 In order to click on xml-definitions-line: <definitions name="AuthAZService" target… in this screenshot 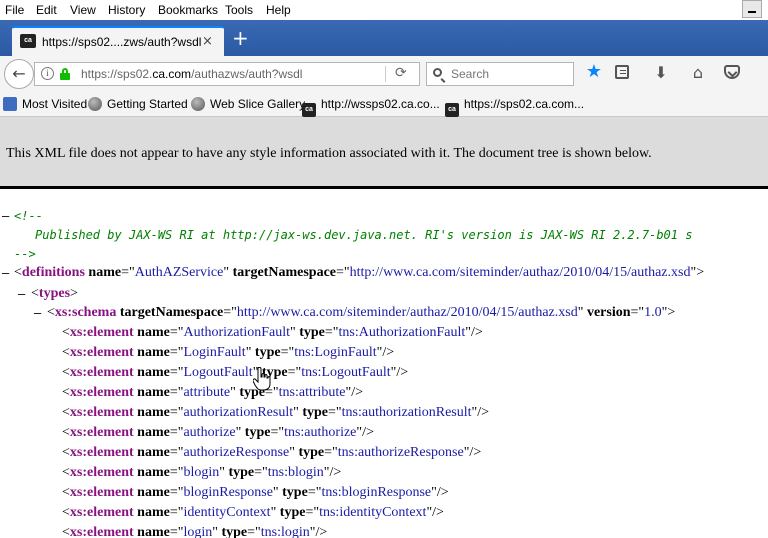, I will do `click(359, 272)`.